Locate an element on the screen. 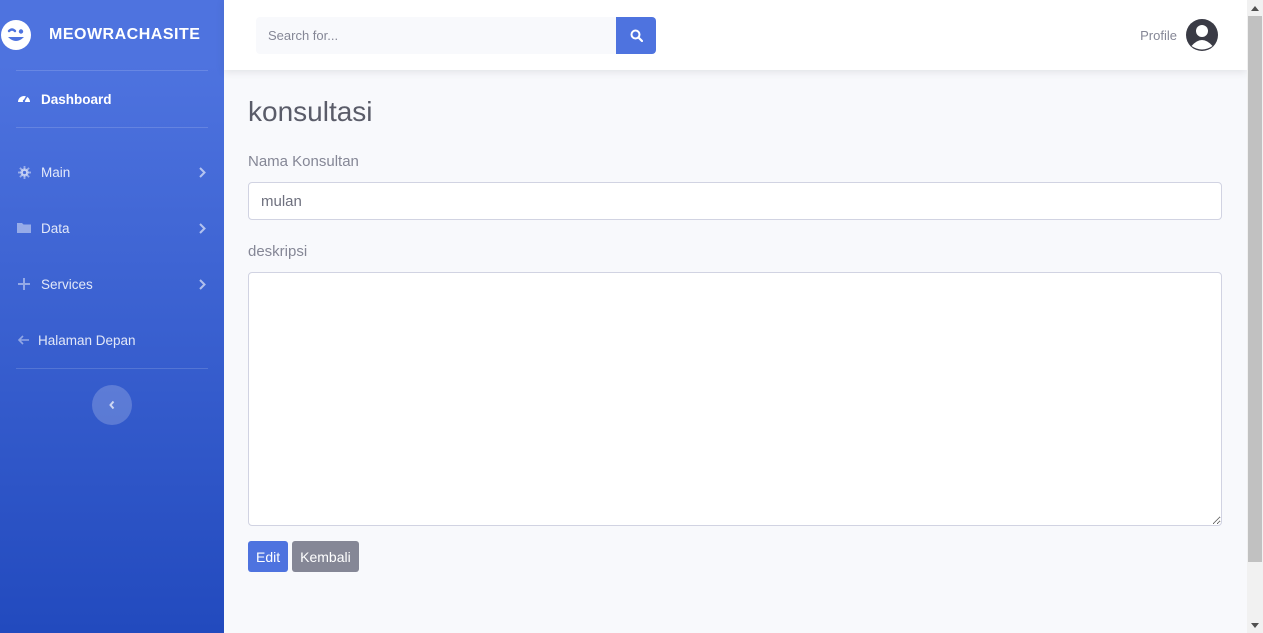  sidebar-item-label: Dashboard is located at coordinates (76, 99).